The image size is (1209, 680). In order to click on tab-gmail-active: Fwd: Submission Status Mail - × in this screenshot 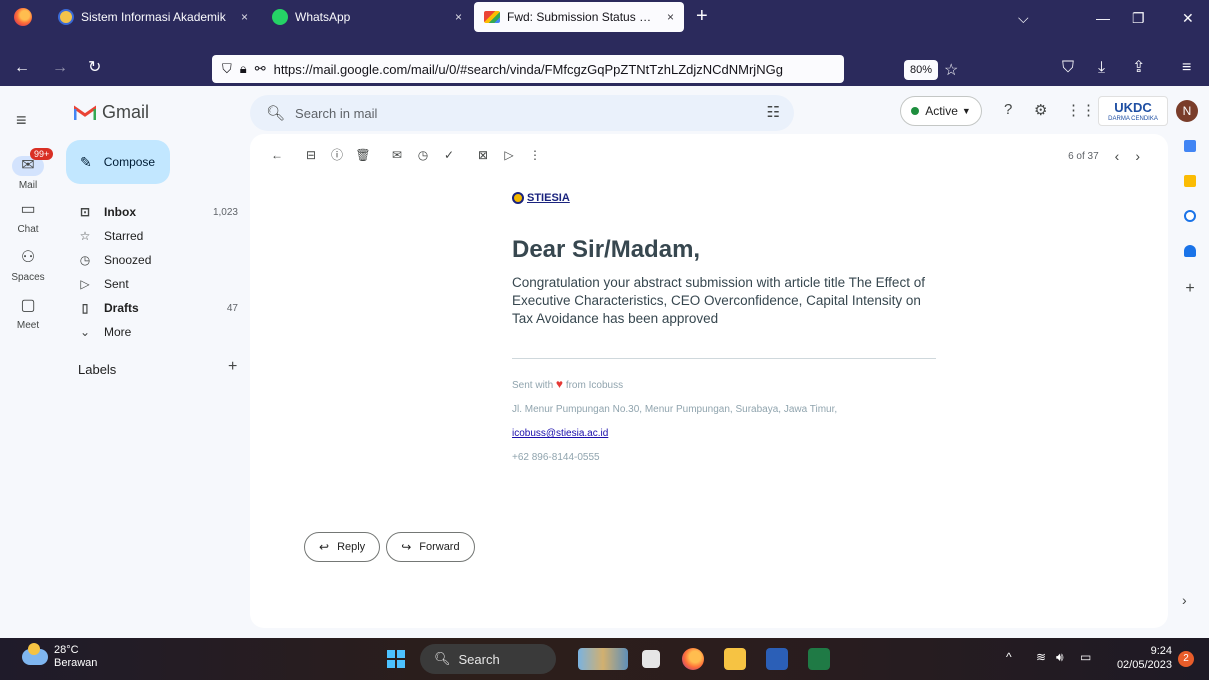, I will do `click(579, 17)`.